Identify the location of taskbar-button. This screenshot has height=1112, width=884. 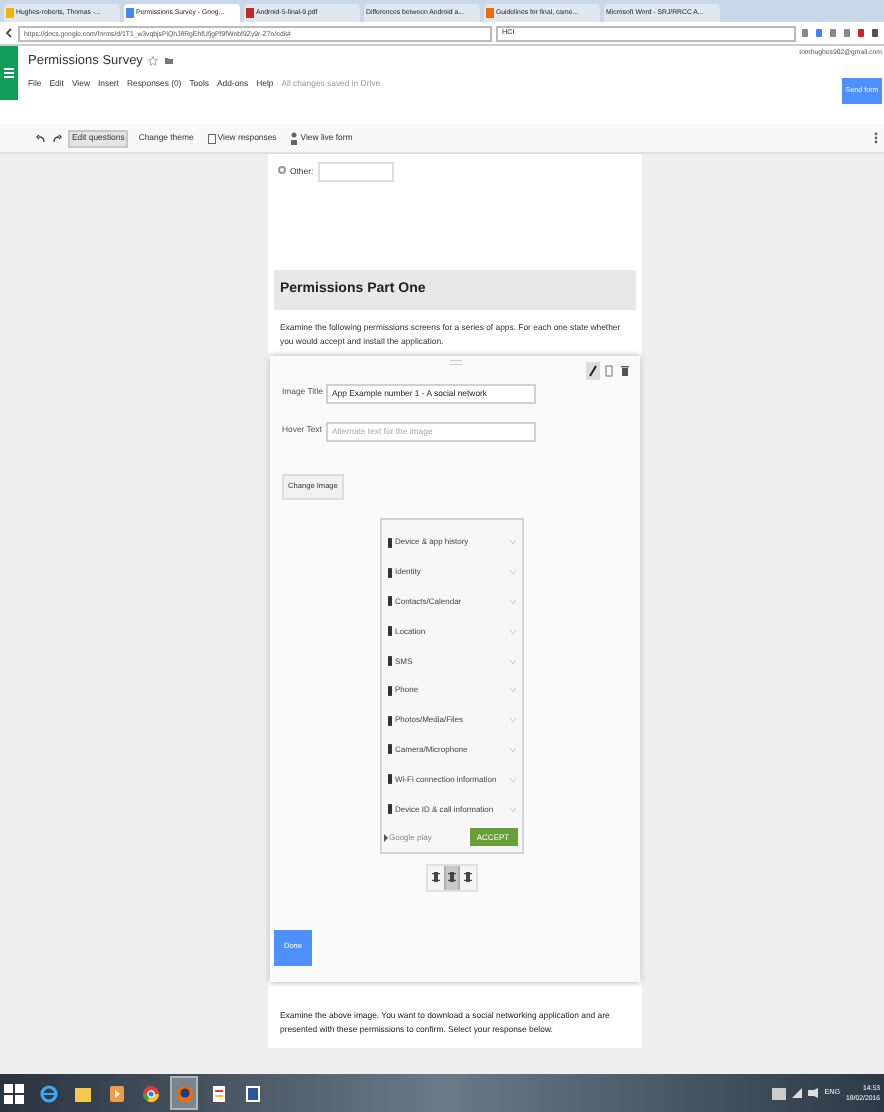
(184, 1093).